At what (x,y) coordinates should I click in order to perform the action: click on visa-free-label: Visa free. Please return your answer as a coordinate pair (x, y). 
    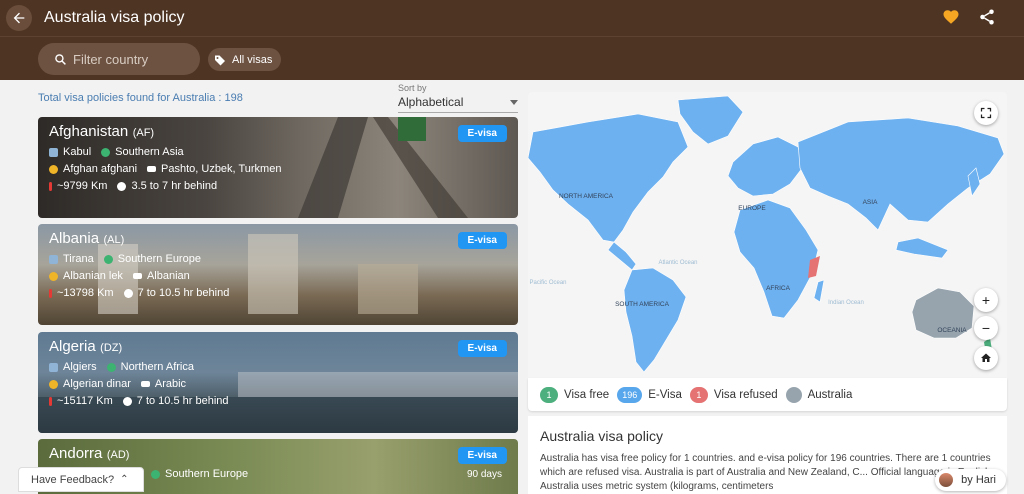
    Looking at the image, I should click on (587, 394).